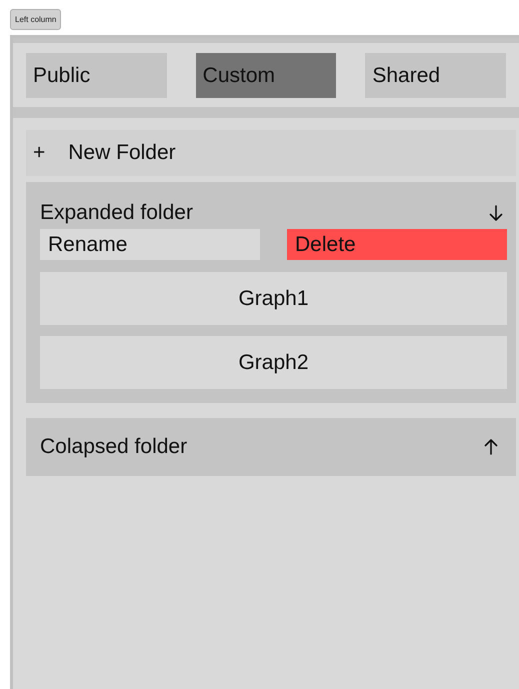 The width and height of the screenshot is (519, 689). What do you see at coordinates (273, 298) in the screenshot?
I see `graph-item: Graph1` at bounding box center [273, 298].